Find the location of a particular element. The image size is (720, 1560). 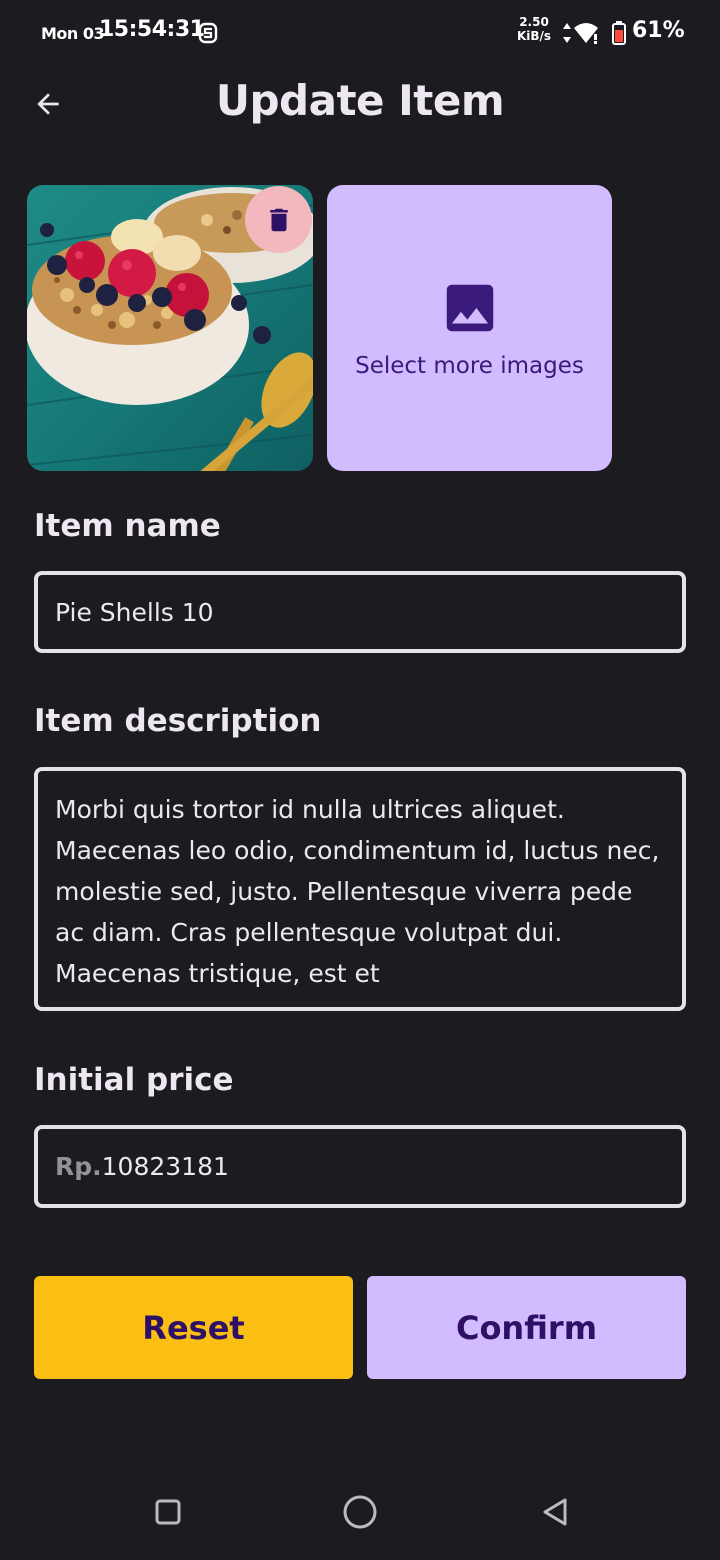

item-name-field: Pie Shells 10 is located at coordinates (360, 612).